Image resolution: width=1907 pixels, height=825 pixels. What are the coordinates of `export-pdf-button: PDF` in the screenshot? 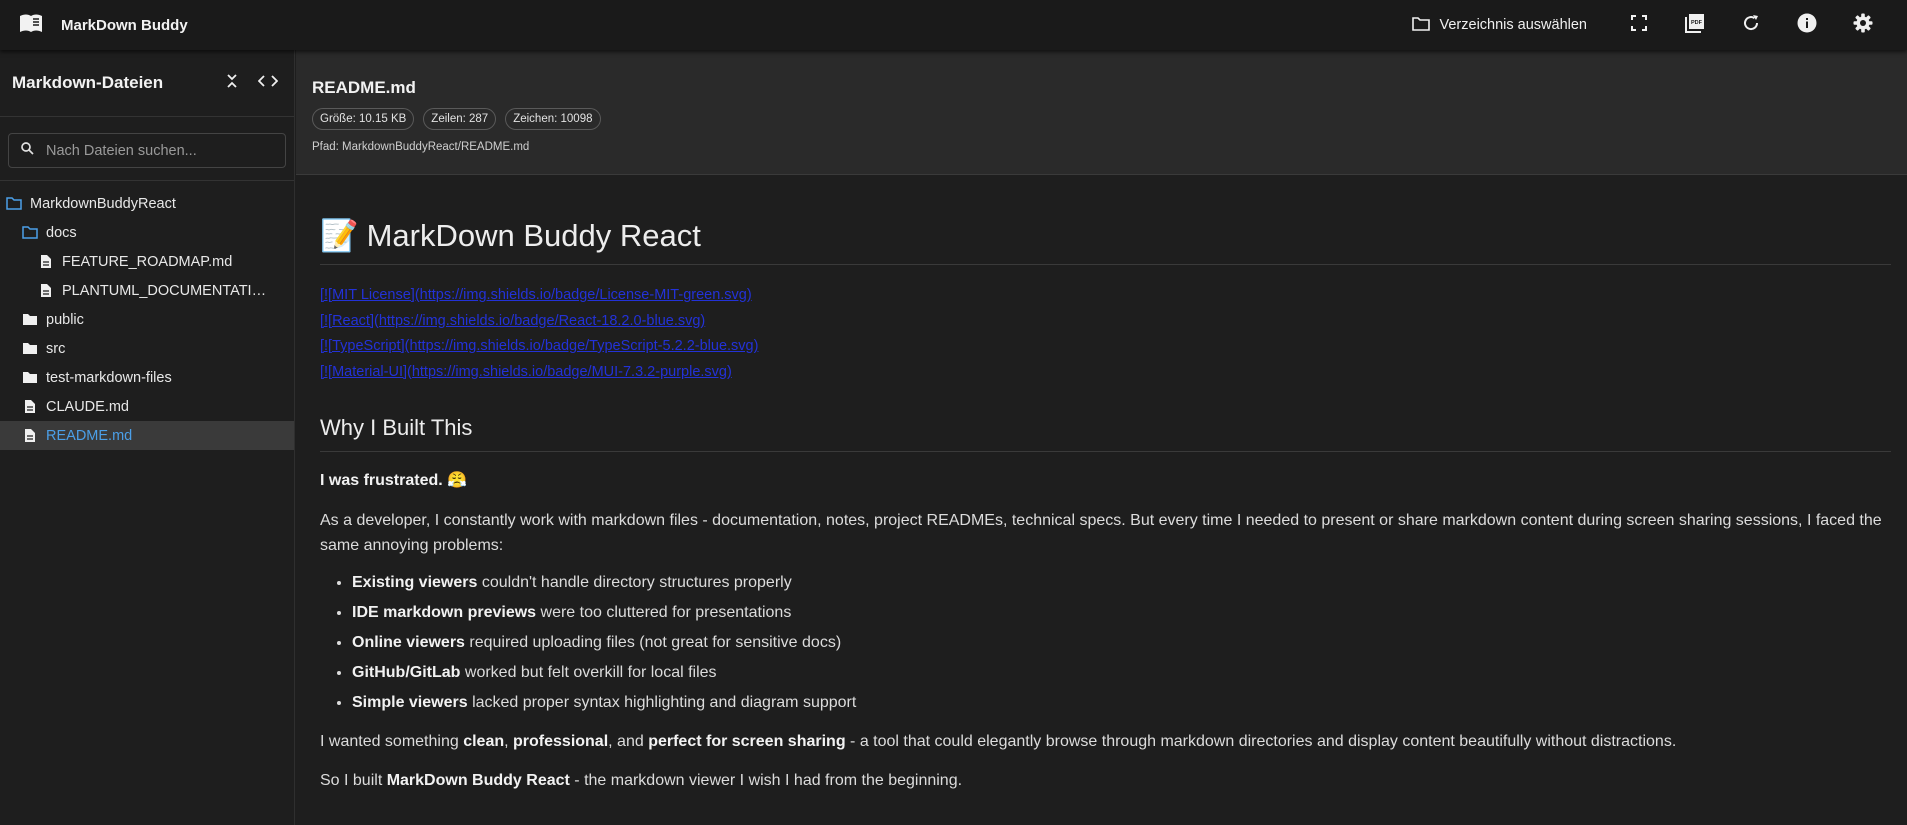 It's located at (1695, 25).